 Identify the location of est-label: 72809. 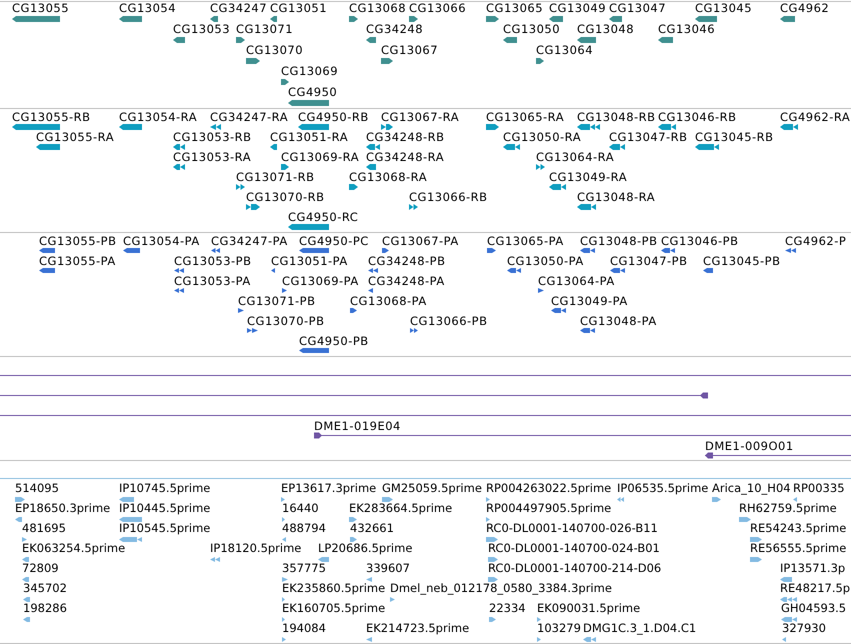
(40, 568).